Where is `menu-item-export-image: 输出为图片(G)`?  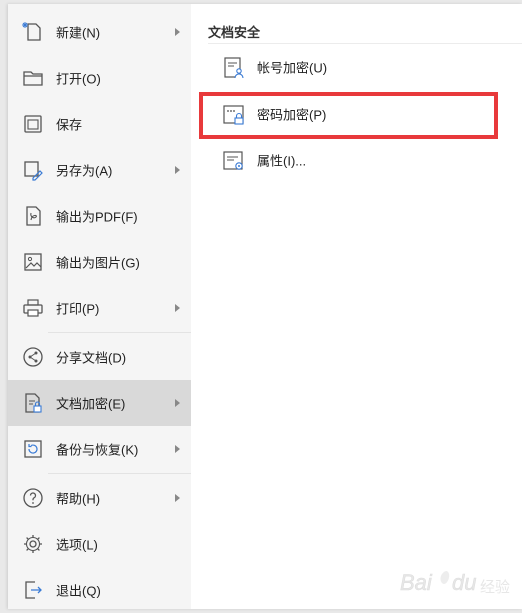
menu-item-export-image: 输出为图片(G) is located at coordinates (99, 262).